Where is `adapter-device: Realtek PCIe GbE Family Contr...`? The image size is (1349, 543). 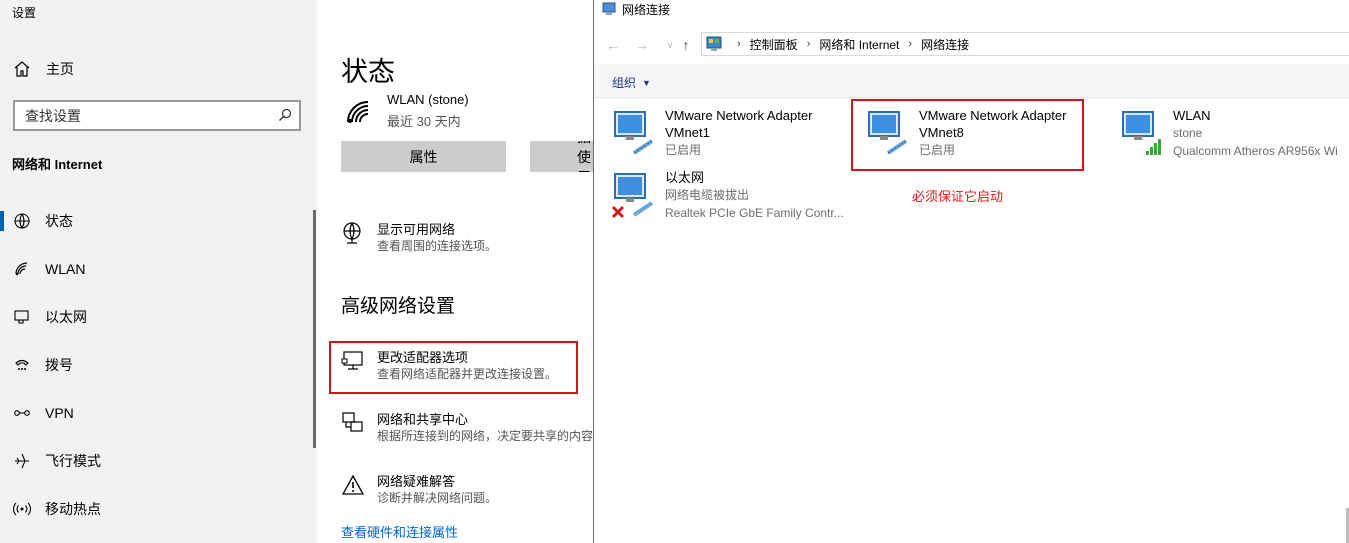 adapter-device: Realtek PCIe GbE Family Contr... is located at coordinates (754, 213).